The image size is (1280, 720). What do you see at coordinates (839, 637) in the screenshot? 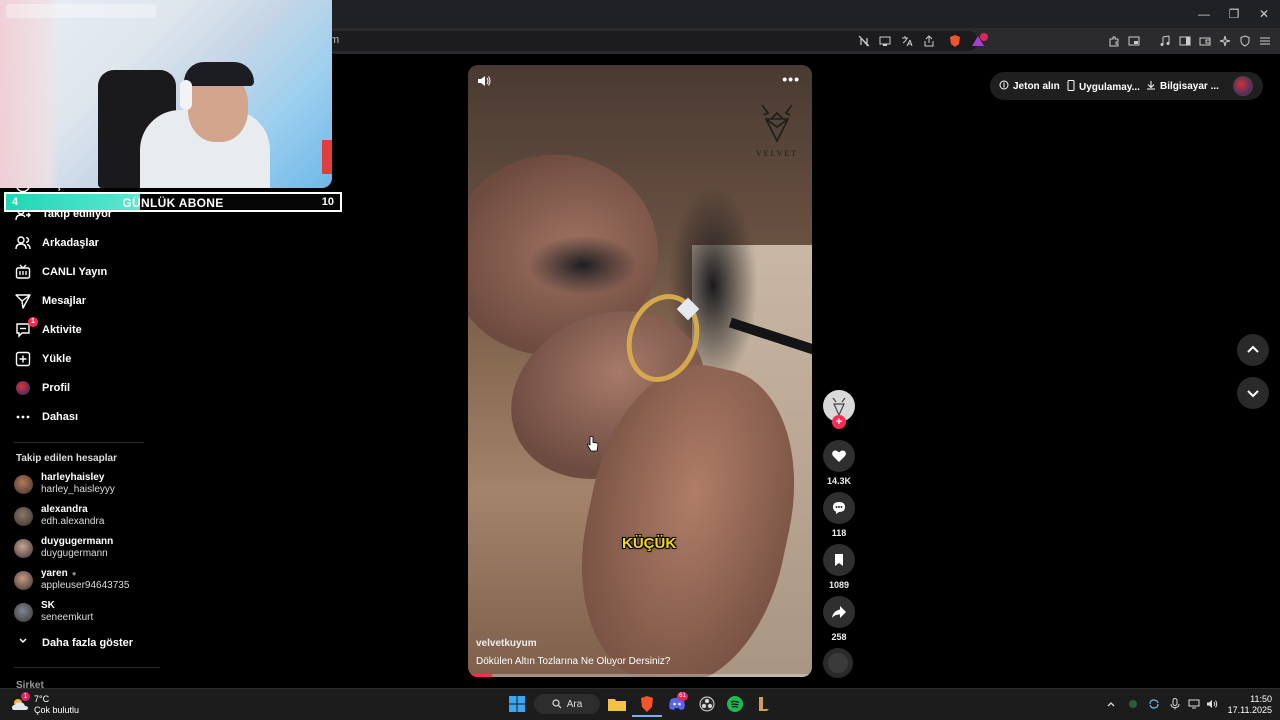
I see `share-count: 258` at bounding box center [839, 637].